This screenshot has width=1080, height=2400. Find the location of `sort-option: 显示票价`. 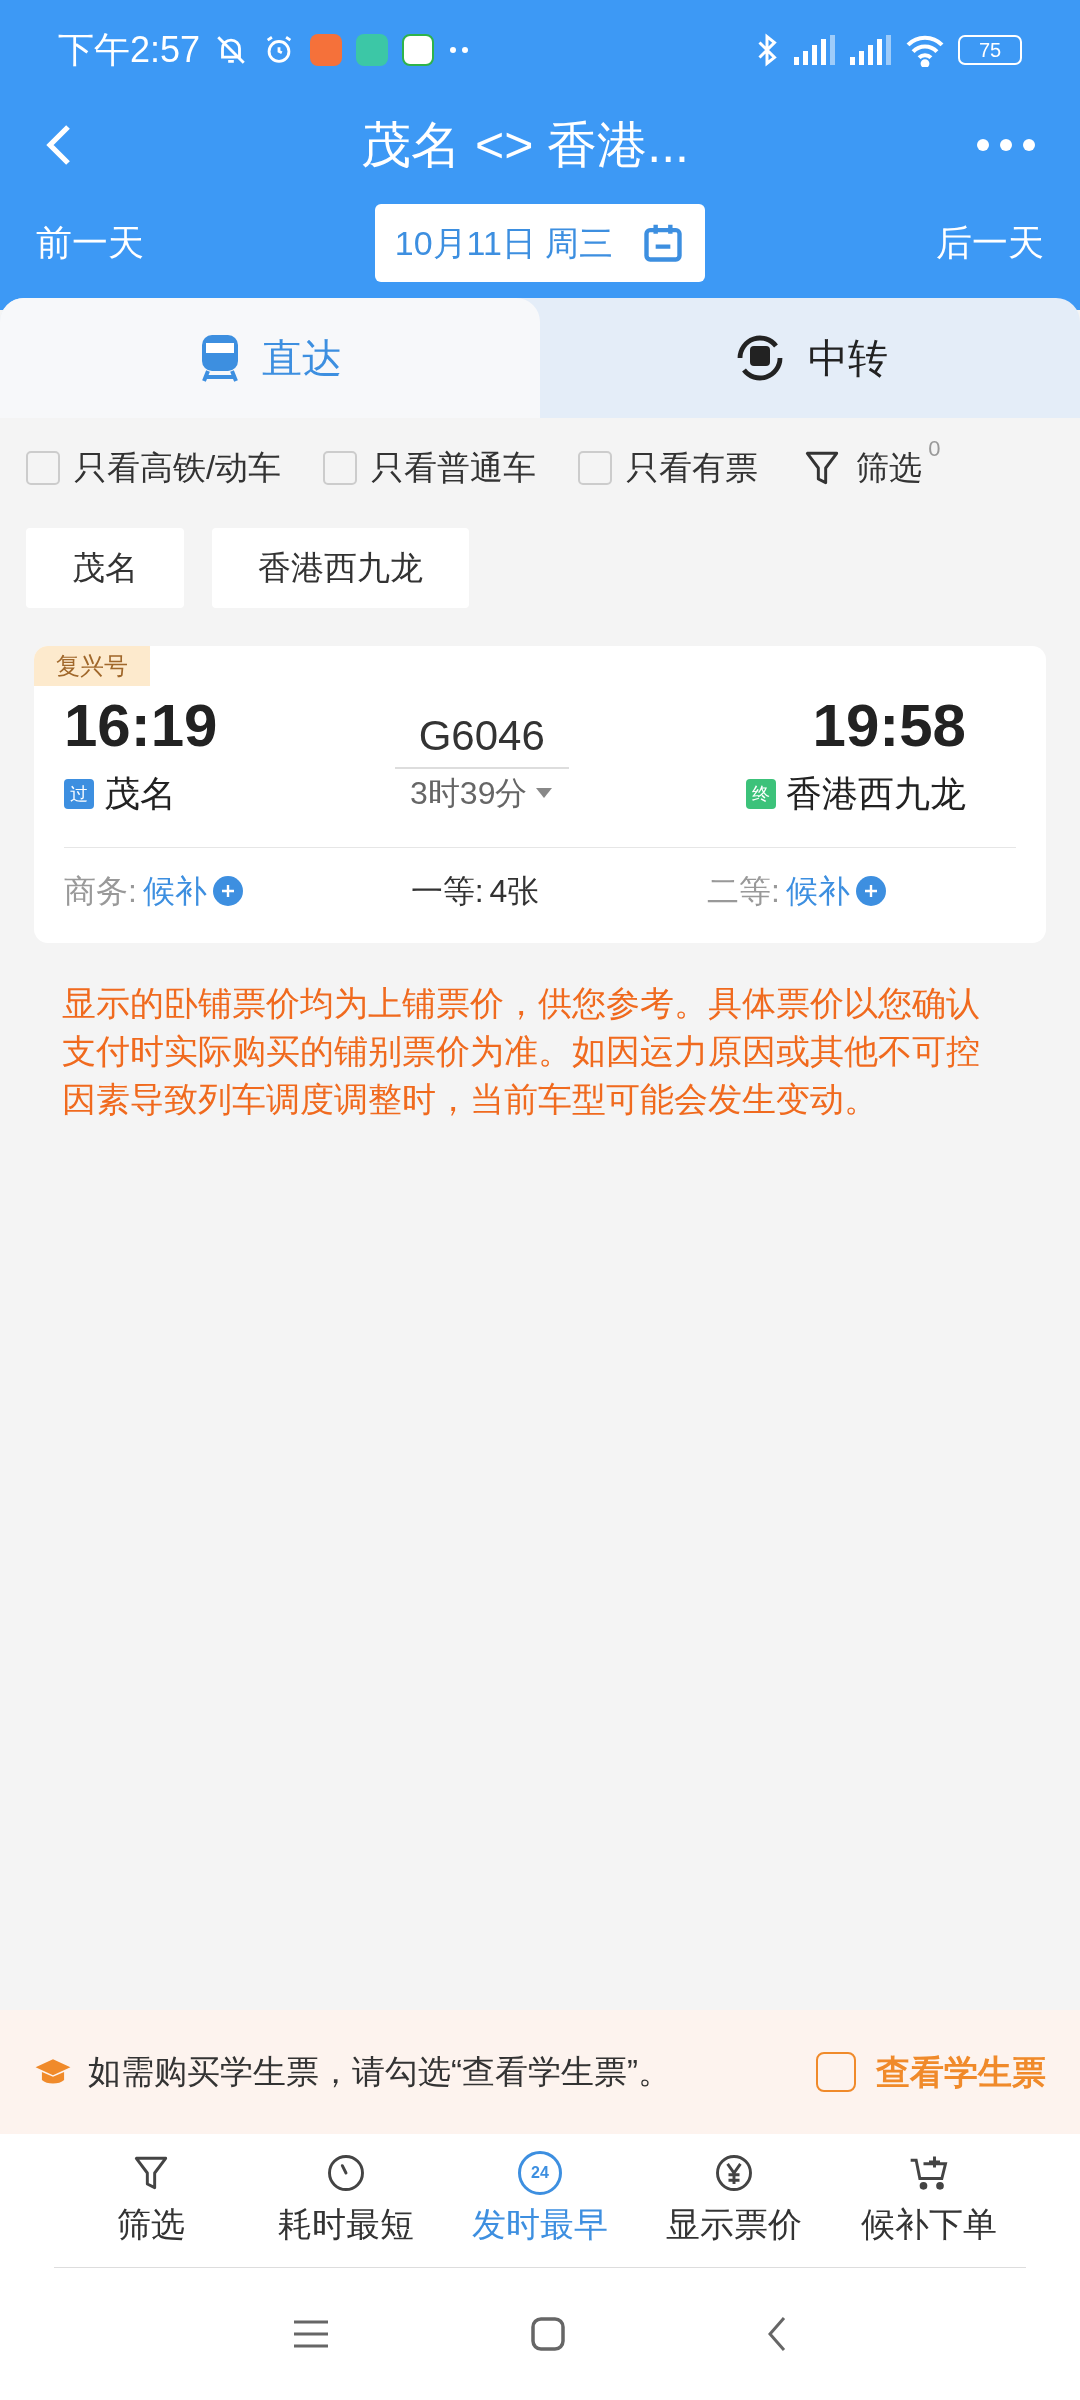

sort-option: 显示票价 is located at coordinates (734, 2200).